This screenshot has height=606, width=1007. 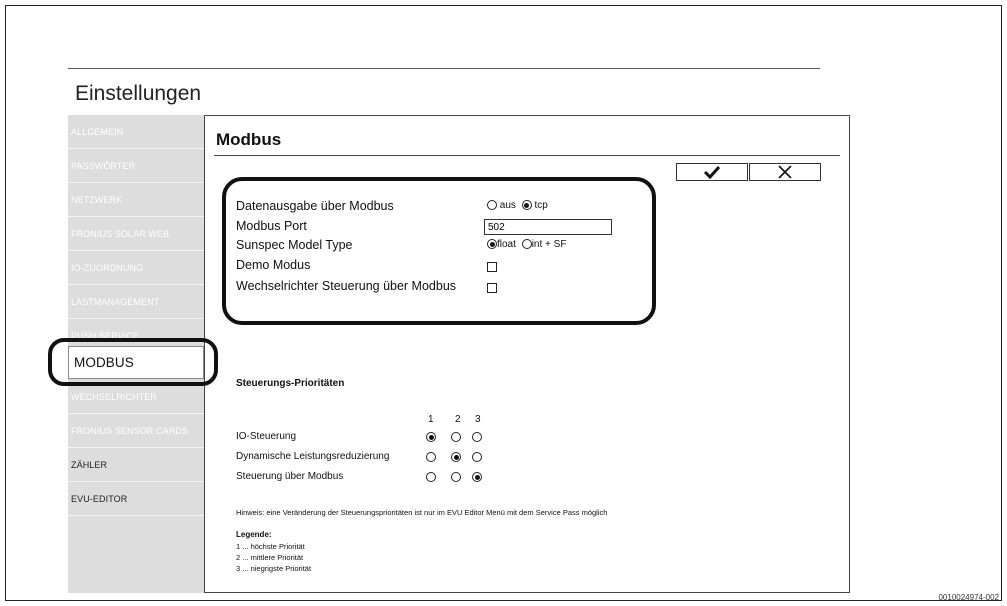 What do you see at coordinates (968, 597) in the screenshot?
I see `figure-reference: 0010024974-002` at bounding box center [968, 597].